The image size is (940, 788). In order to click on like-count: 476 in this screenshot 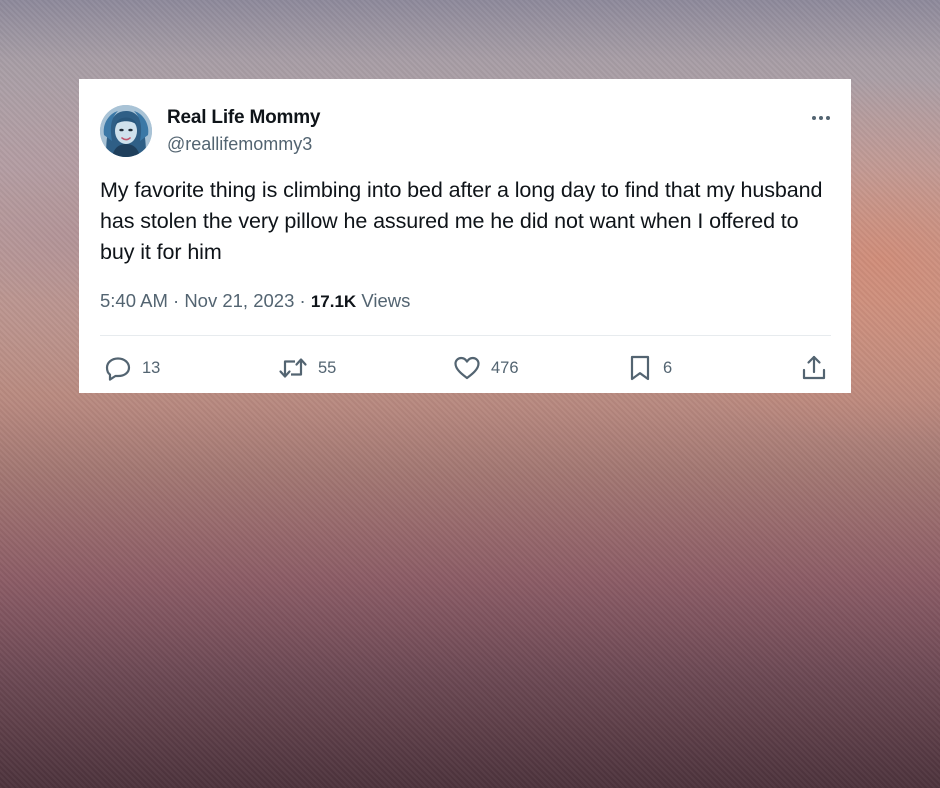, I will do `click(505, 367)`.